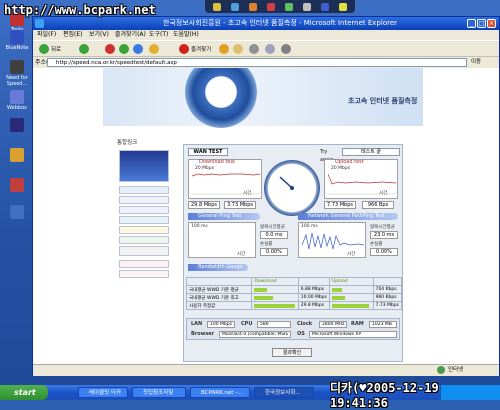 The width and height of the screenshot is (500, 410). What do you see at coordinates (124, 49) in the screenshot?
I see `refresh-icon` at bounding box center [124, 49].